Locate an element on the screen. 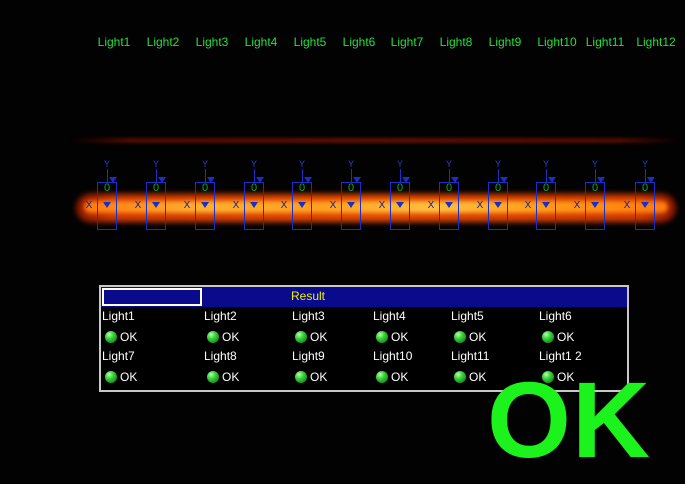 Image resolution: width=685 pixels, height=484 pixels. result-light-label: Light9 is located at coordinates (308, 356).